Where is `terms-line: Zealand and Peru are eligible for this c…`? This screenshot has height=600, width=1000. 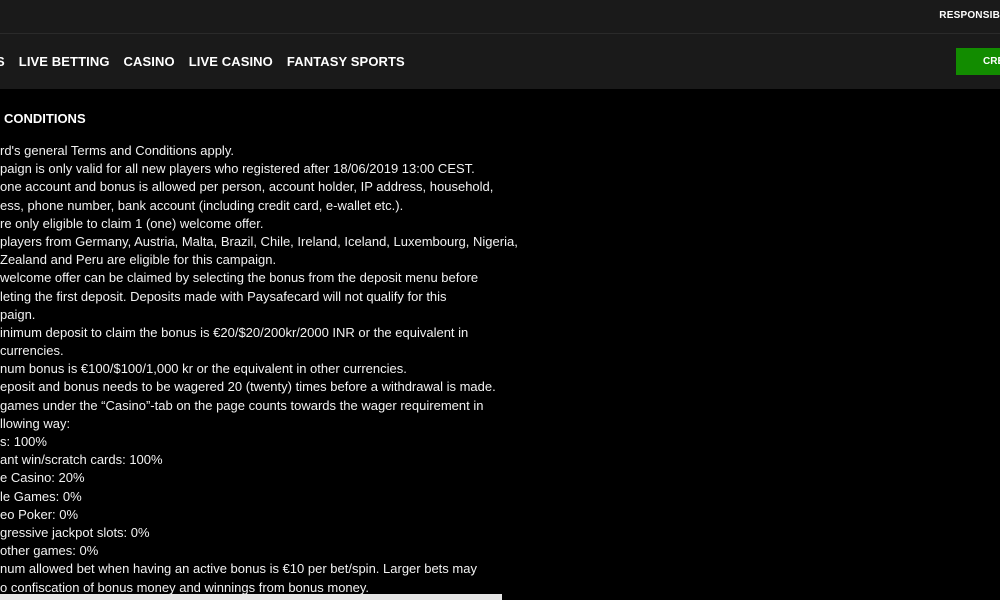
terms-line: Zealand and Peru are eligible for this c… is located at coordinates (138, 260).